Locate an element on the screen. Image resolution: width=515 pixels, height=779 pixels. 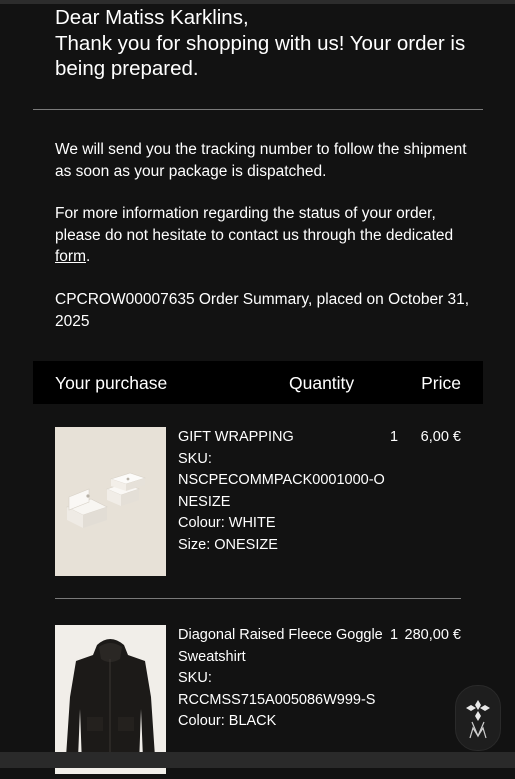
item-name: Diagonal Raised Fleece Goggle Sweatshirt is located at coordinates (280, 646).